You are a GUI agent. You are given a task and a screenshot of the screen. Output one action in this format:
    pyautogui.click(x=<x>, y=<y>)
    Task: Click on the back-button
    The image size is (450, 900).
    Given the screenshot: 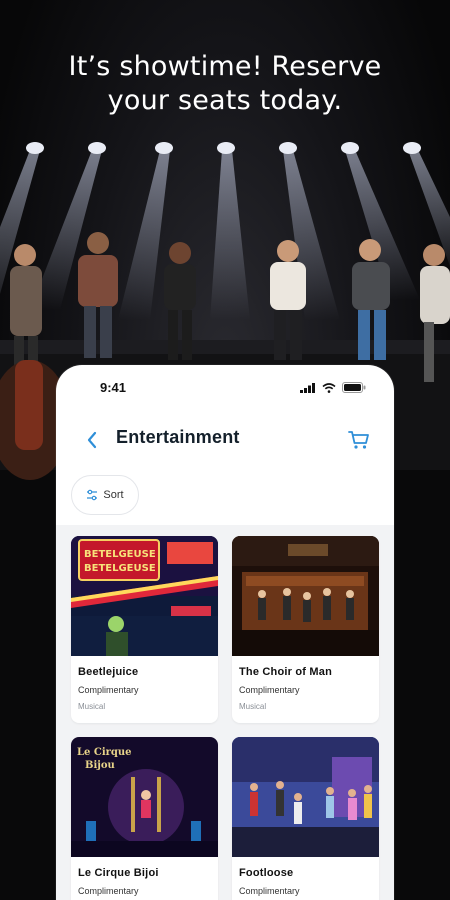 What is the action you would take?
    pyautogui.click(x=93, y=440)
    